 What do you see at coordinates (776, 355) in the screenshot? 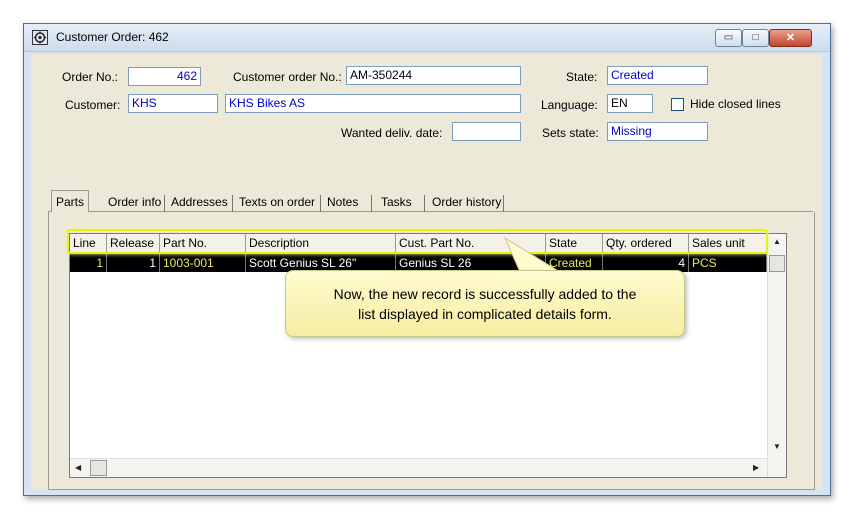
I see `vertical-scrollbar: ▲ ▼` at bounding box center [776, 355].